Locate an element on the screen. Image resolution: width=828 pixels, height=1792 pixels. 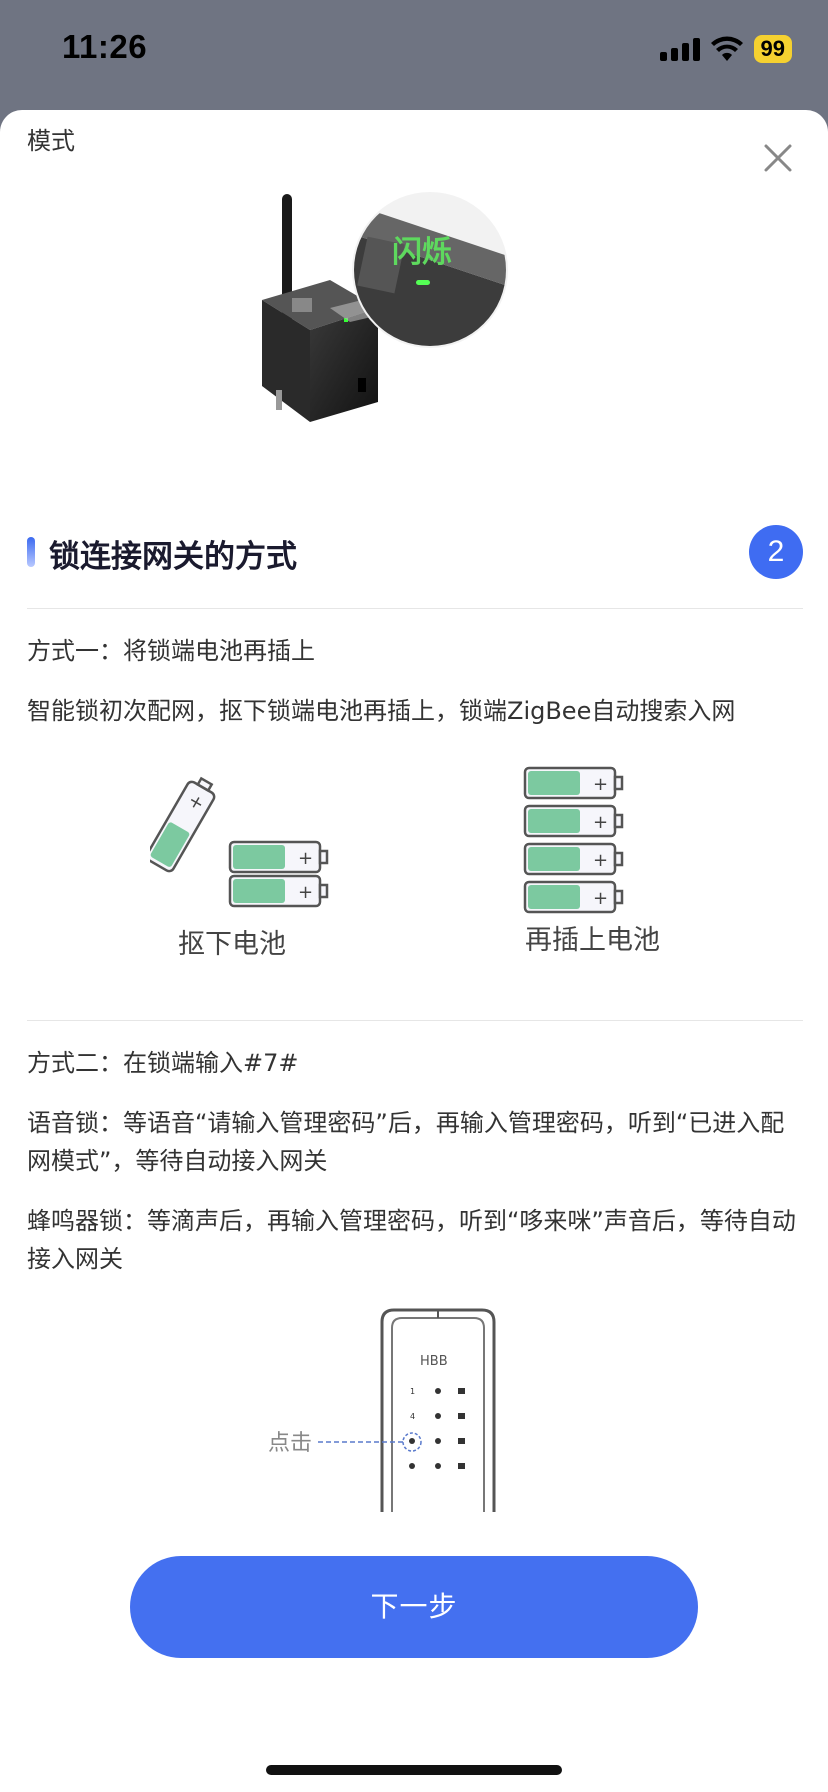
method1-desc: 智能锁初次配网，抠下锁端电池再插上，锁端ZigBee自动搜索入网 is located at coordinates (381, 711).